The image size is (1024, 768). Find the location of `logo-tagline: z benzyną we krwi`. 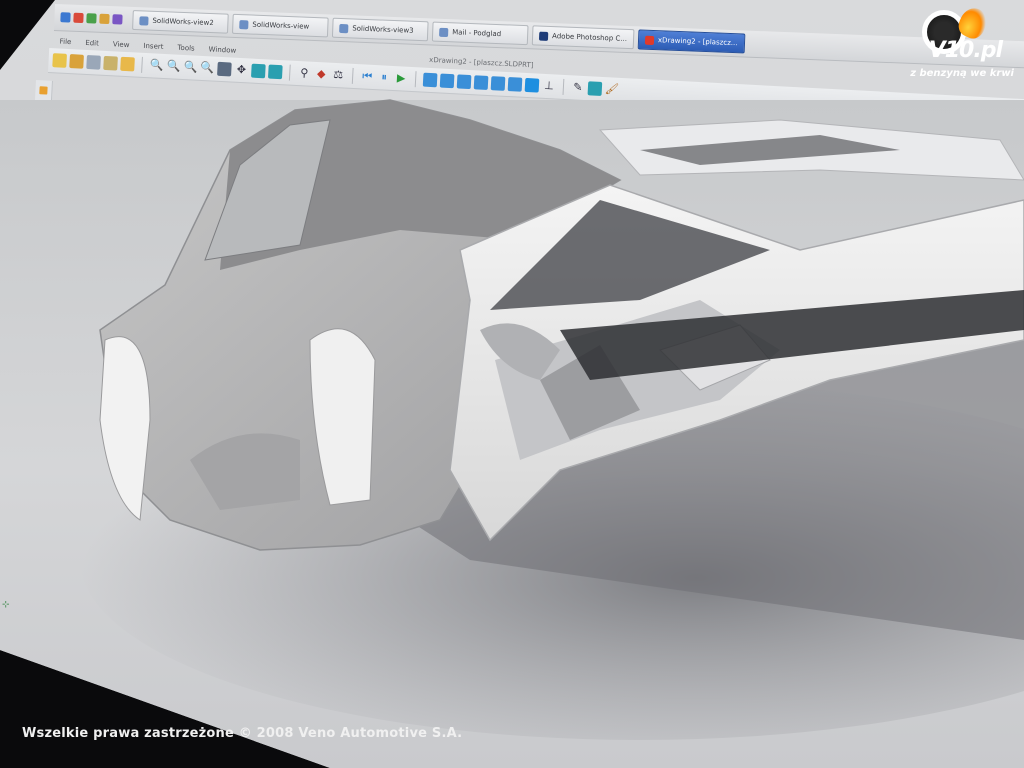

logo-tagline: z benzyną we krwi is located at coordinates (962, 73).